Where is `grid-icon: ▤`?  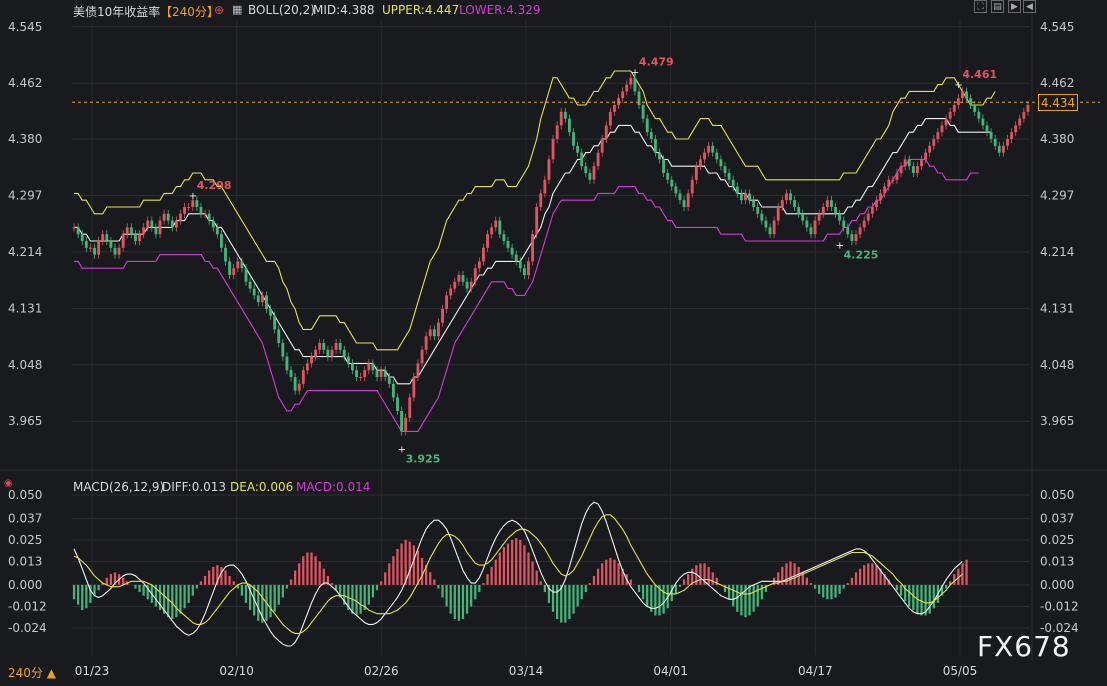
grid-icon: ▤ is located at coordinates (997, 6).